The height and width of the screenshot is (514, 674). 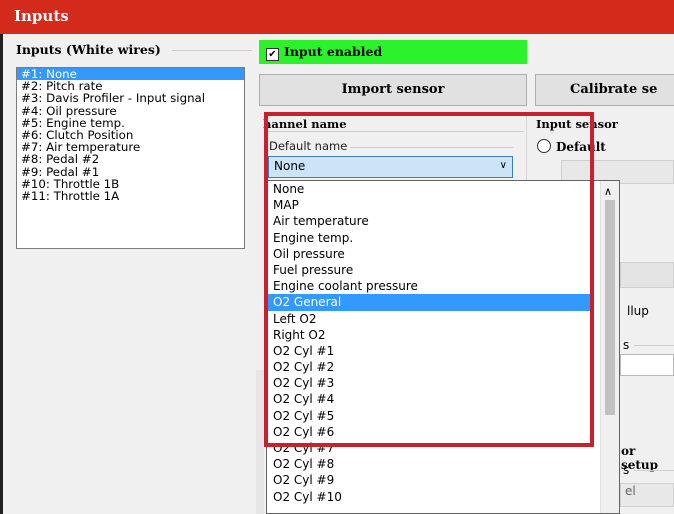 I want to click on pullup-label: llup, so click(x=638, y=311).